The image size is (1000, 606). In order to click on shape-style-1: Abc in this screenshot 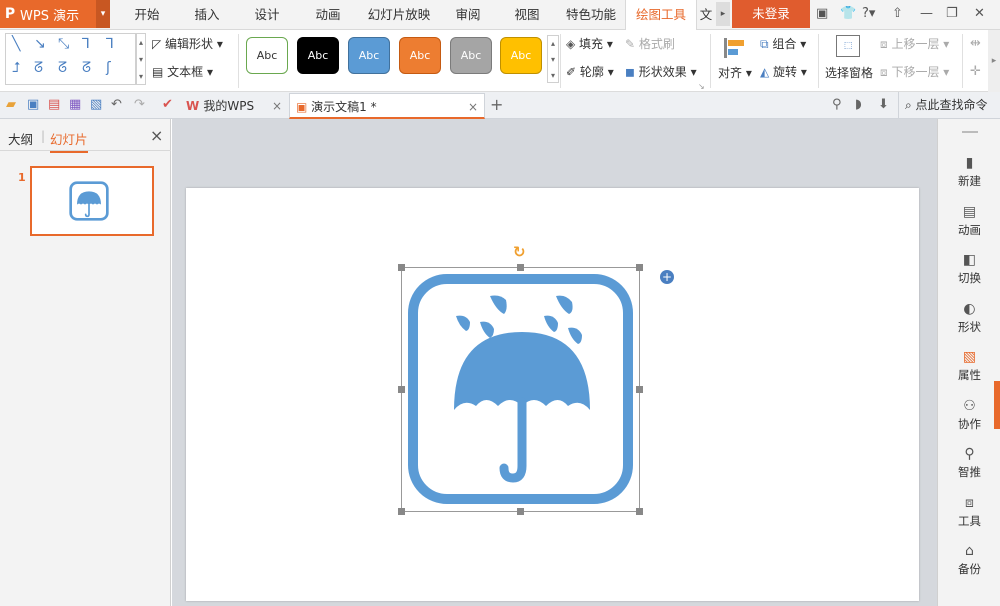, I will do `click(267, 55)`.